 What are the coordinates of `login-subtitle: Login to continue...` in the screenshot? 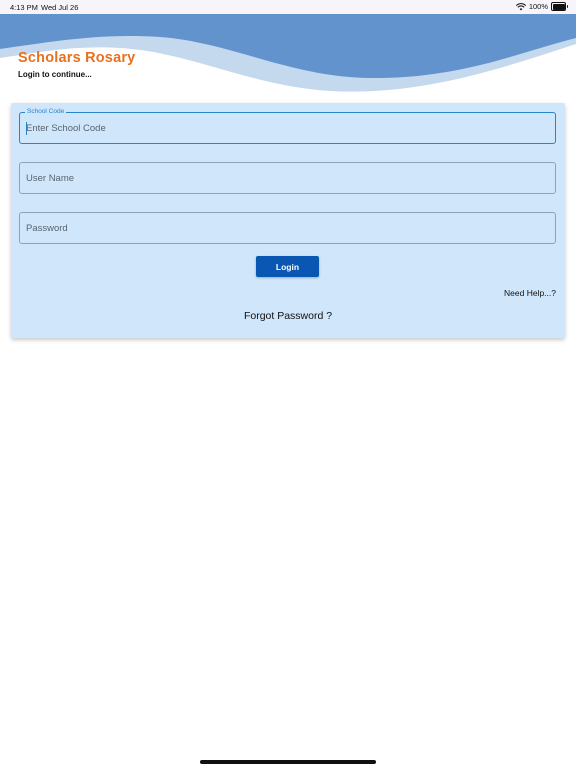 It's located at (55, 74).